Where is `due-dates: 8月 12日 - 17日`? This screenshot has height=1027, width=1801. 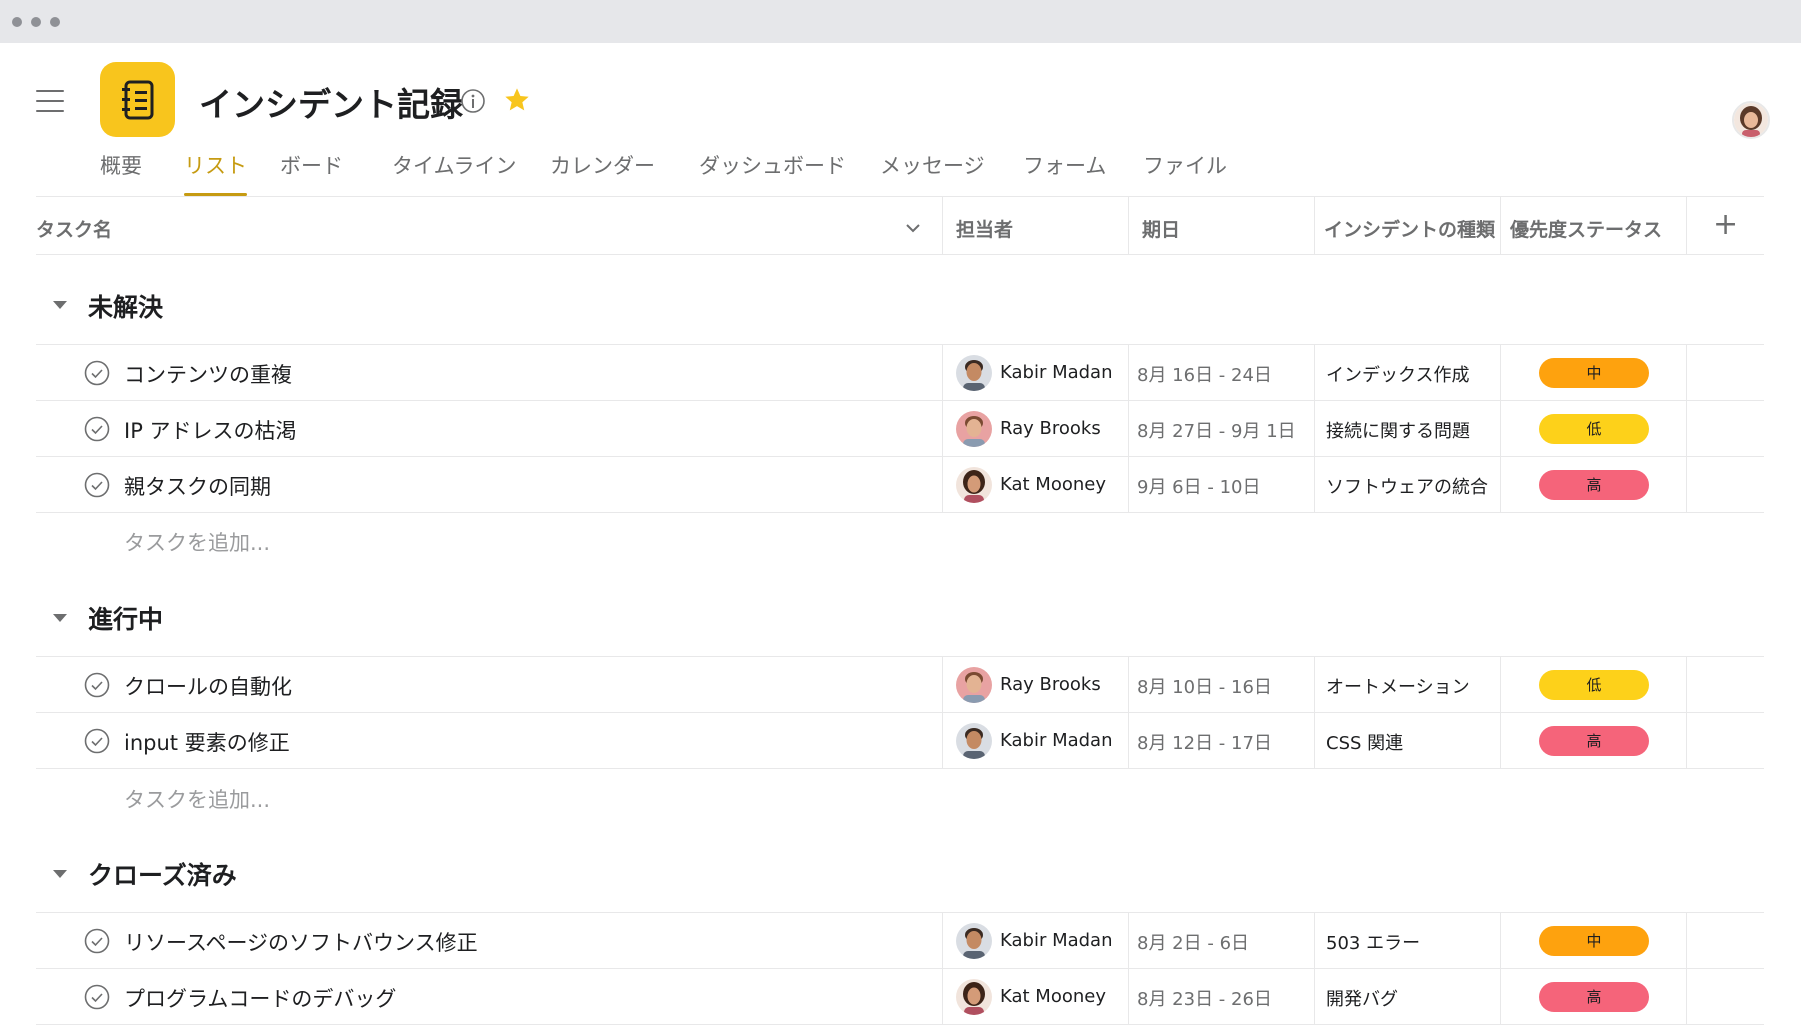
due-dates: 8月 12日 - 17日 is located at coordinates (1204, 742).